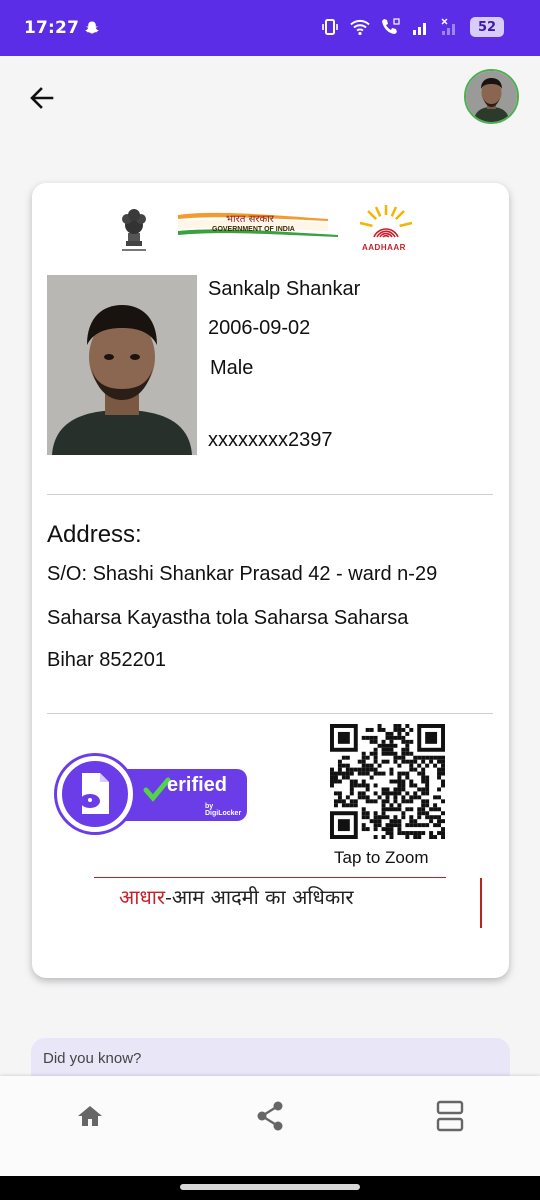 This screenshot has height=1200, width=540. I want to click on holder-gender: Male, so click(232, 368).